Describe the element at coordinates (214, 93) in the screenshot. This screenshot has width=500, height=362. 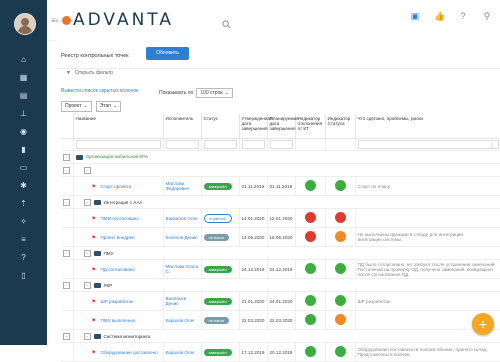
I see `show-by-select: 100 строк ⌄` at that location.